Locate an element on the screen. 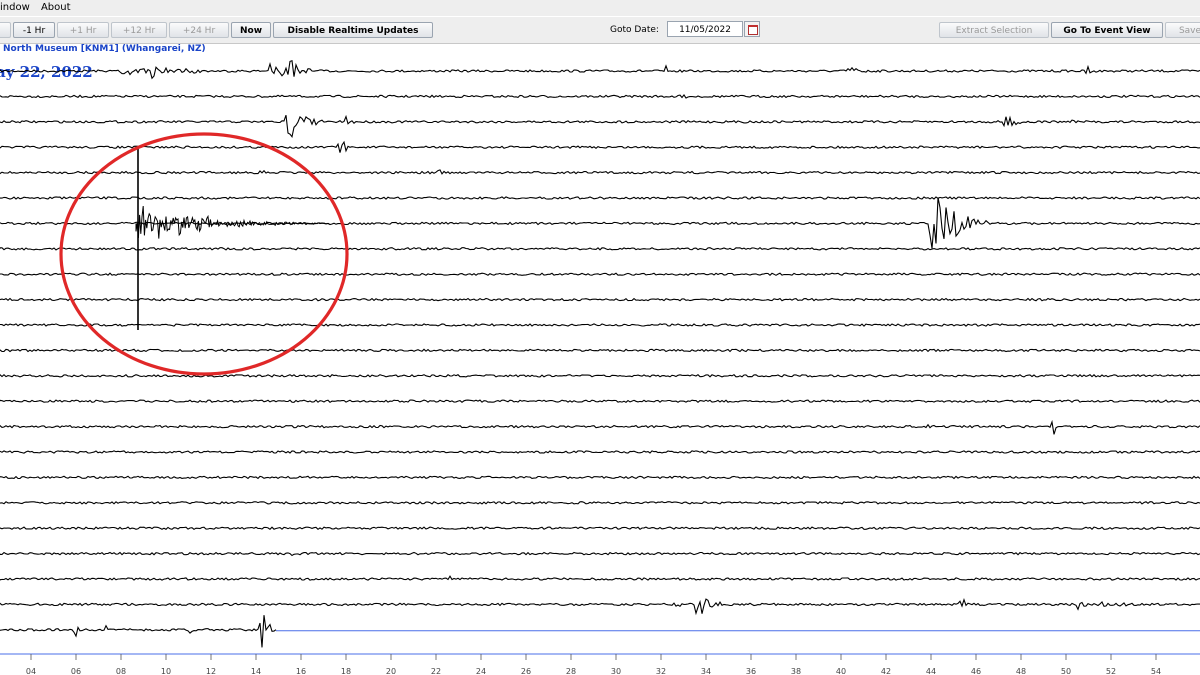 This screenshot has height=675, width=1200. time-tick-label: 48 is located at coordinates (1021, 671).